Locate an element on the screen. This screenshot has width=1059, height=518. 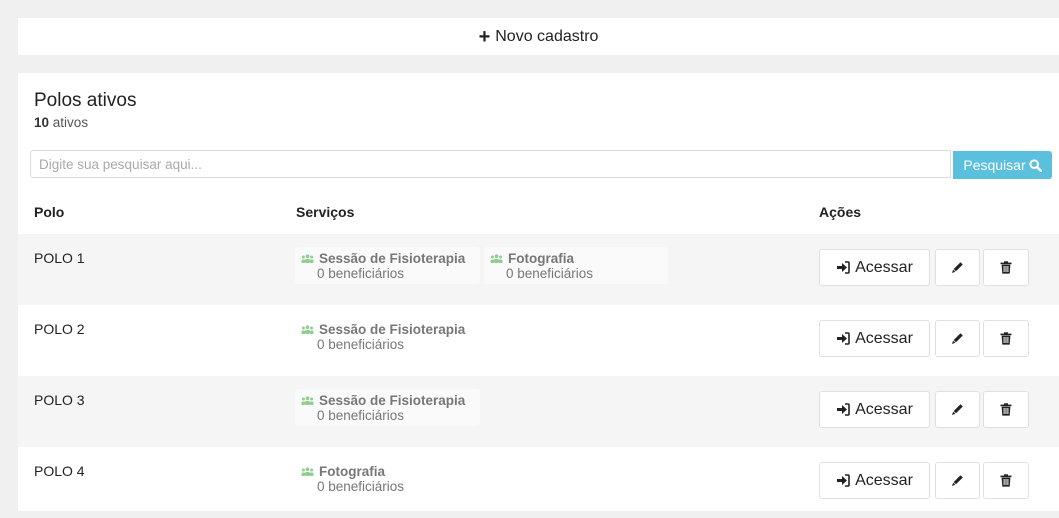
new-record-button: + Novo cadastro is located at coordinates (538, 36).